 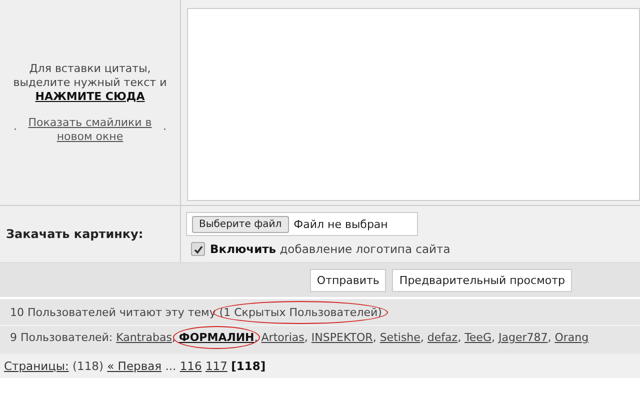 What do you see at coordinates (216, 337) in the screenshot?
I see `user-link: ФОРМАЛИН` at bounding box center [216, 337].